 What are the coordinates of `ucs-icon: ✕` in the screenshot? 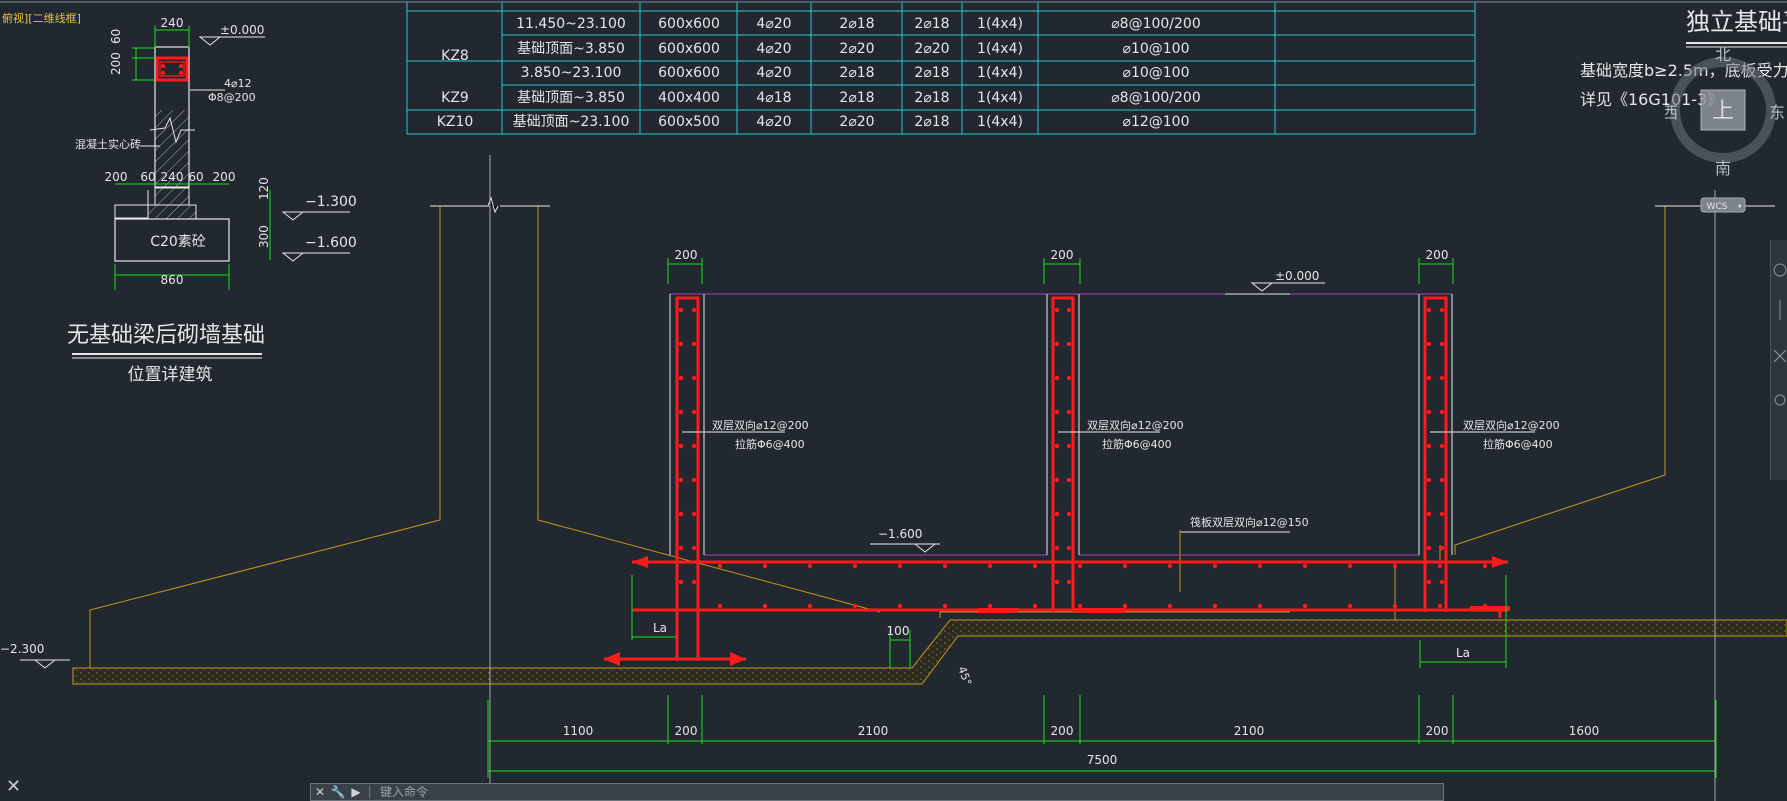 It's located at (14, 786).